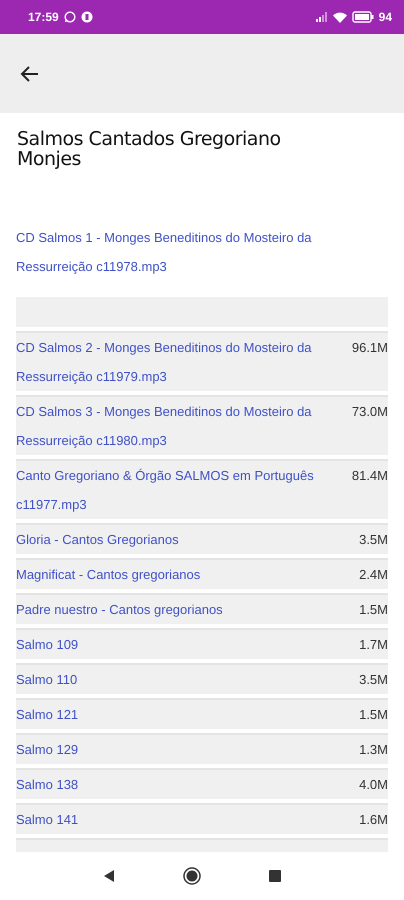 The image size is (404, 900). What do you see at coordinates (373, 820) in the screenshot?
I see `file-size: 1.6M` at bounding box center [373, 820].